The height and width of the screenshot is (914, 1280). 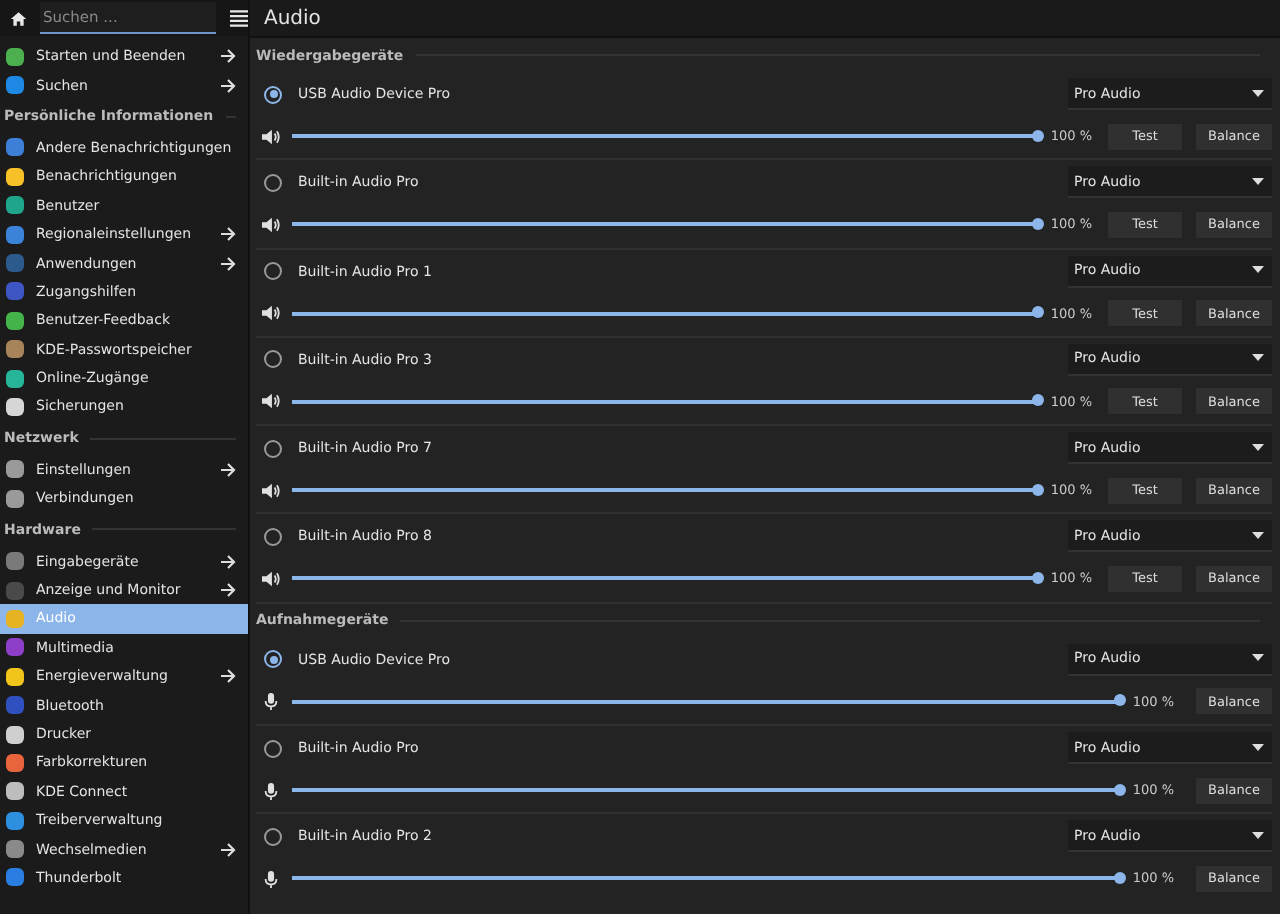 What do you see at coordinates (19, 18) in the screenshot?
I see `home-icon` at bounding box center [19, 18].